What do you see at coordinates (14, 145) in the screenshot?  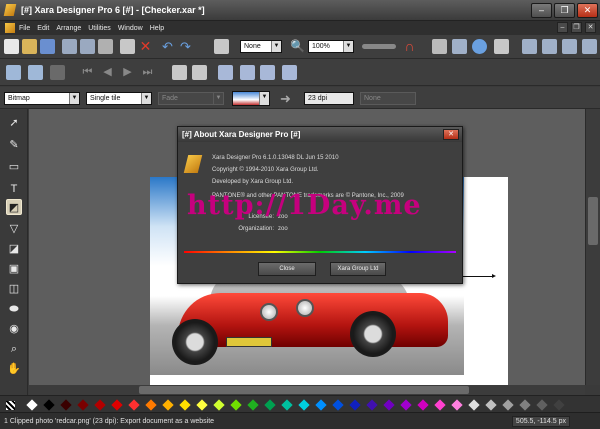 I see `freehand-tool-icon: ✎` at bounding box center [14, 145].